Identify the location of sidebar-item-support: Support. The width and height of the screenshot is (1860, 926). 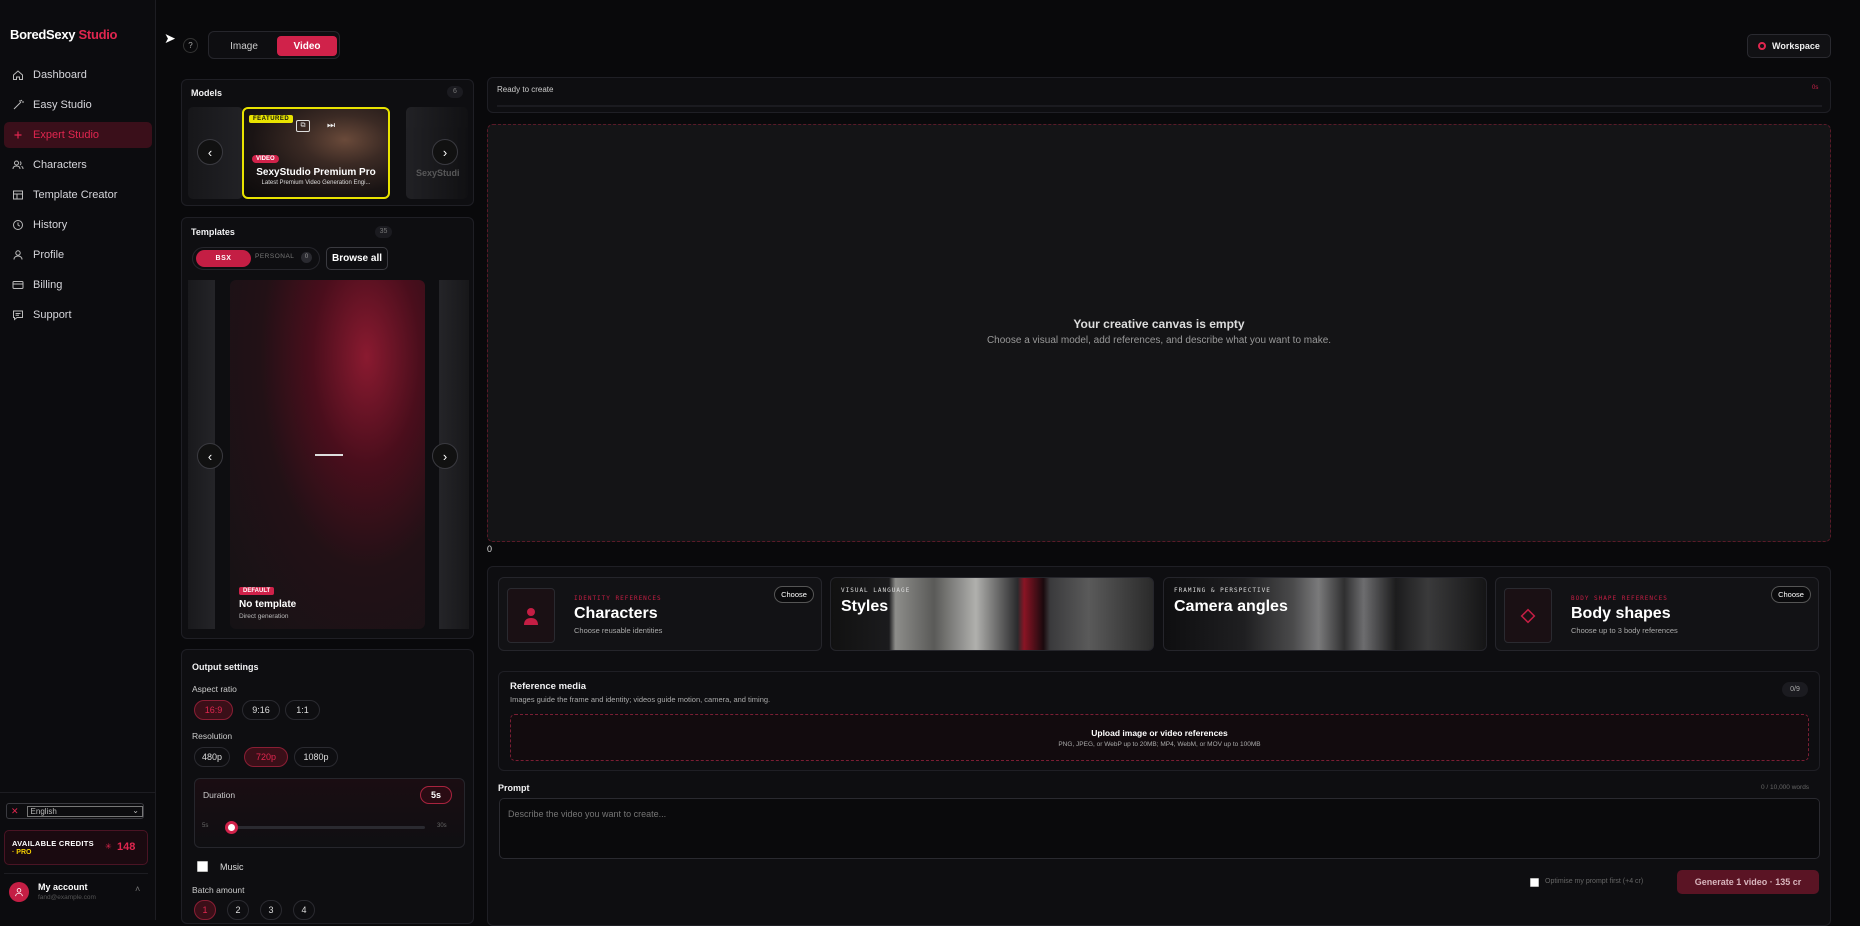
(78, 315).